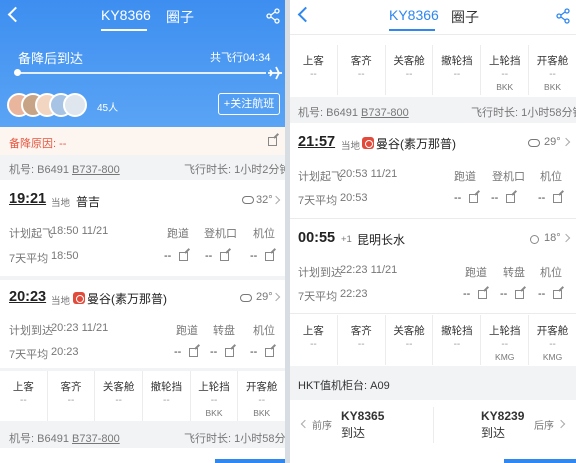  Describe the element at coordinates (234, 170) in the screenshot. I see `flight-duration: 飞行时长: 1小时2分钟` at that location.